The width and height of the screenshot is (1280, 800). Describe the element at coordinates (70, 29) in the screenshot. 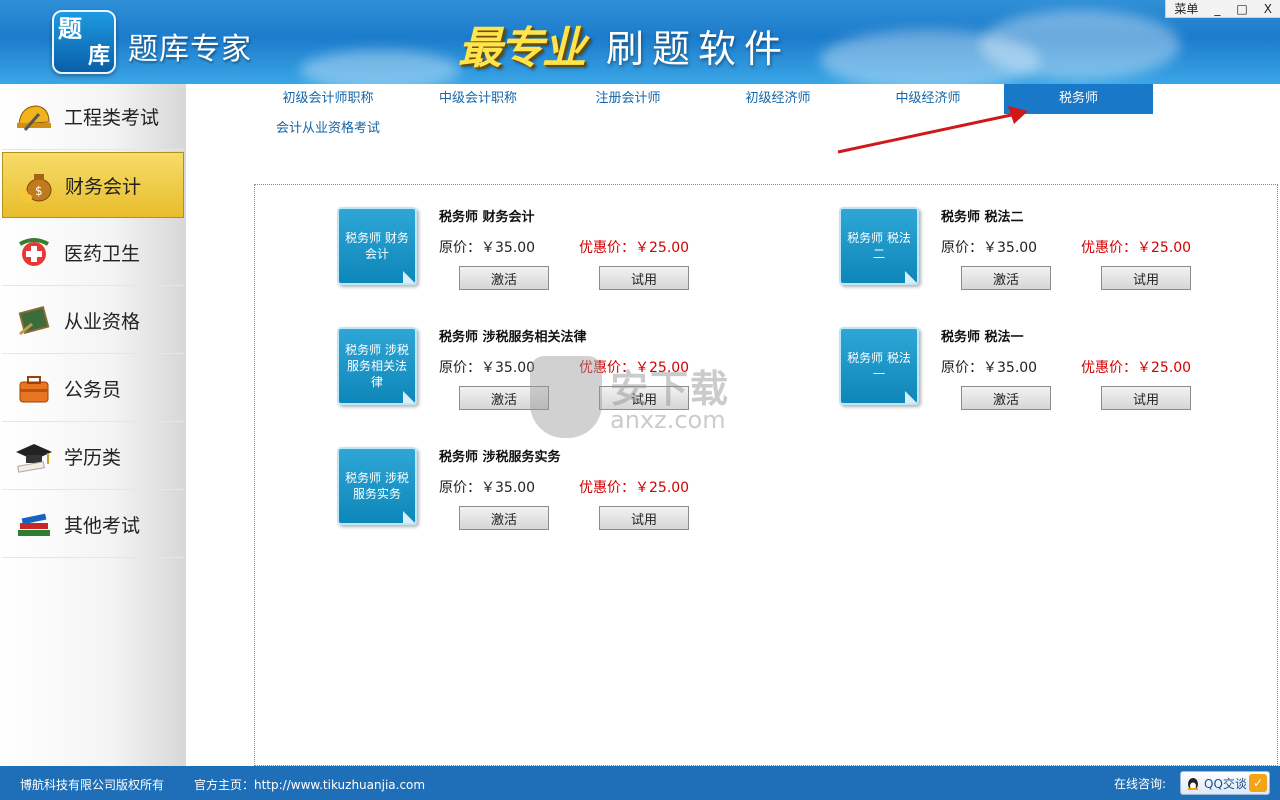

I see `logo-char-1: 题` at that location.